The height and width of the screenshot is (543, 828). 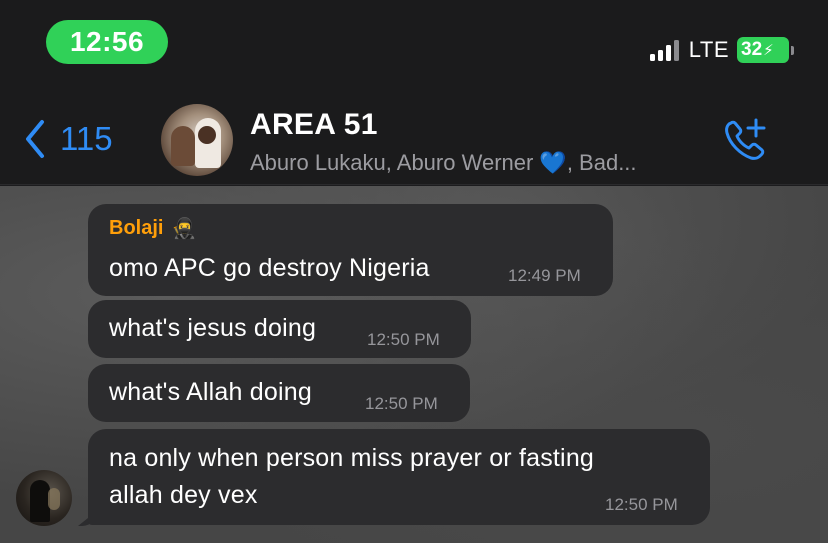 What do you see at coordinates (752, 49) in the screenshot?
I see `battery-level: 32` at bounding box center [752, 49].